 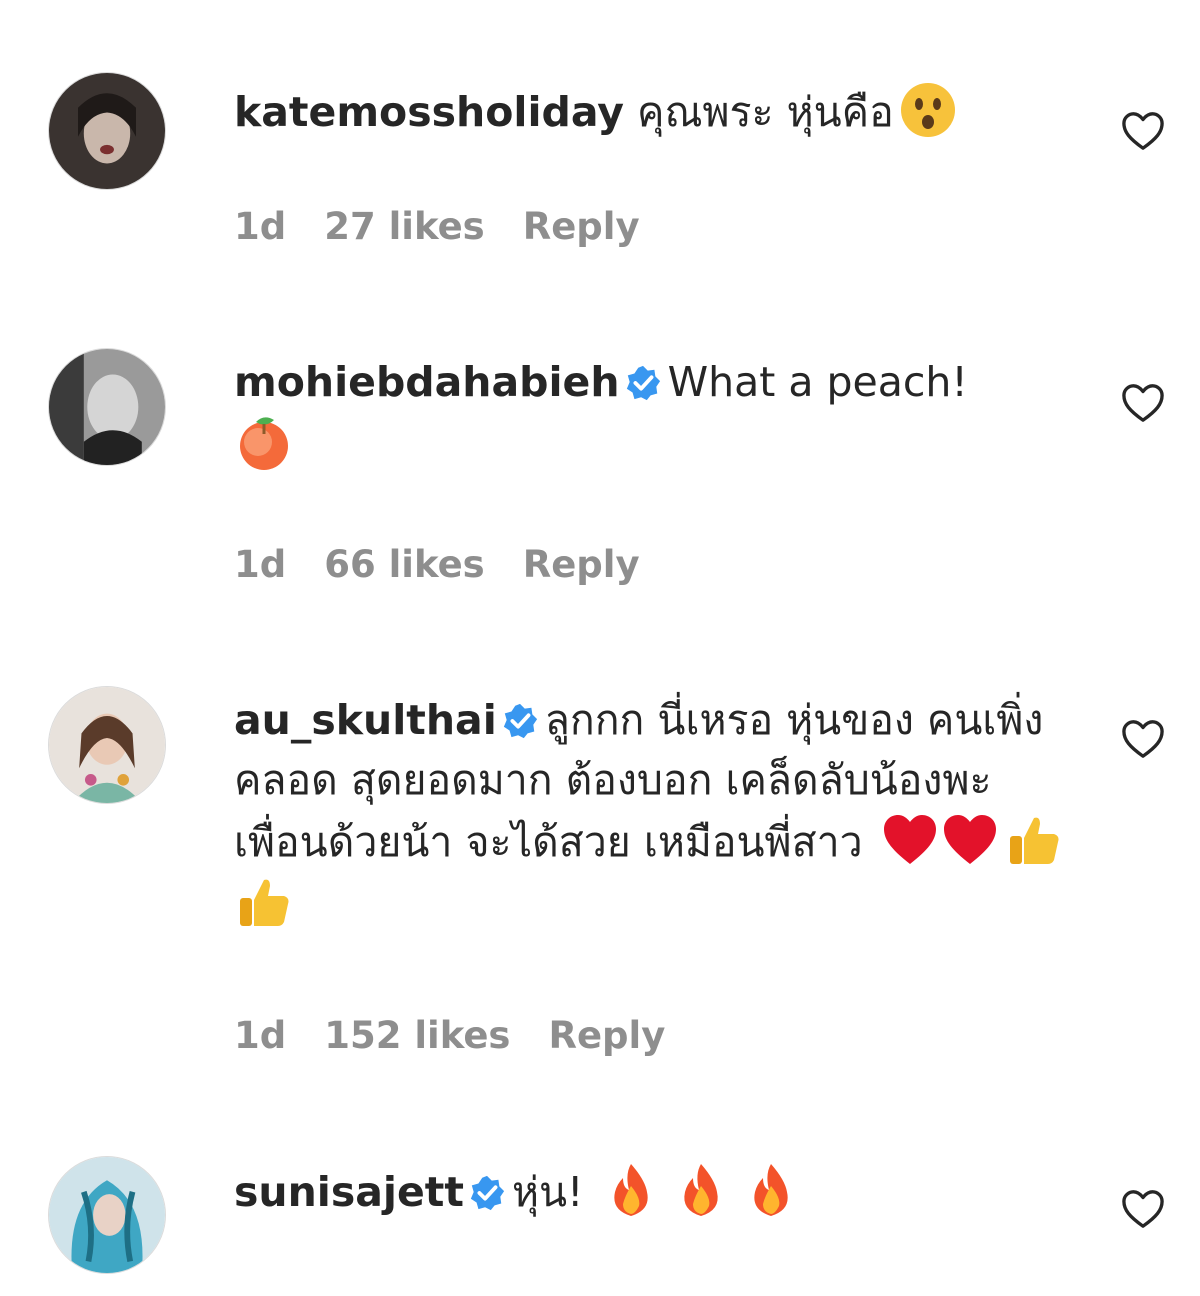 What do you see at coordinates (429, 112) in the screenshot?
I see `comment-username: katemossholiday` at bounding box center [429, 112].